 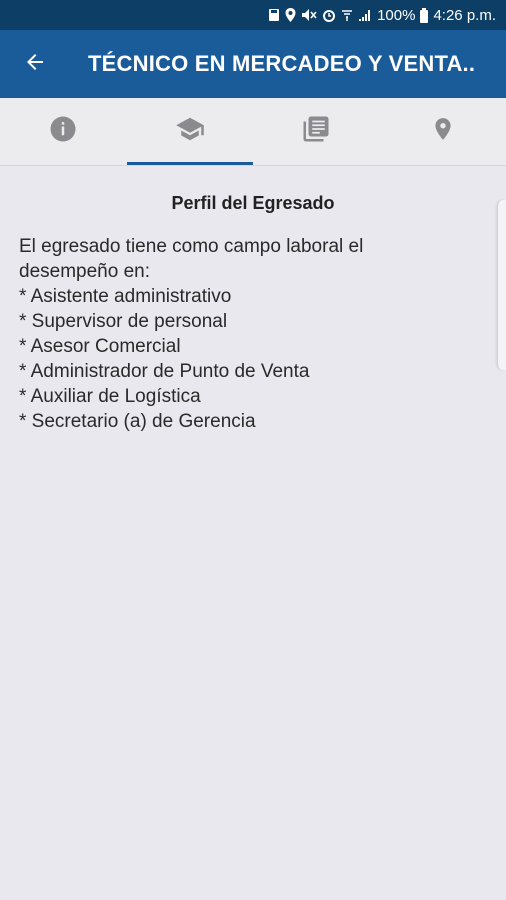 I want to click on app-bar: TÉCNICO EN MERCADEO Y VENTA.., so click(x=253, y=64).